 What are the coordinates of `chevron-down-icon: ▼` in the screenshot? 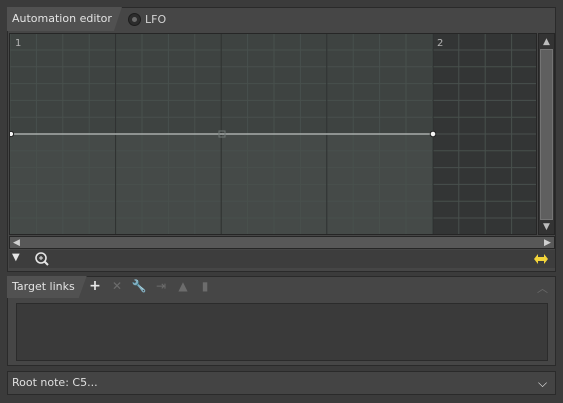 It's located at (546, 226).